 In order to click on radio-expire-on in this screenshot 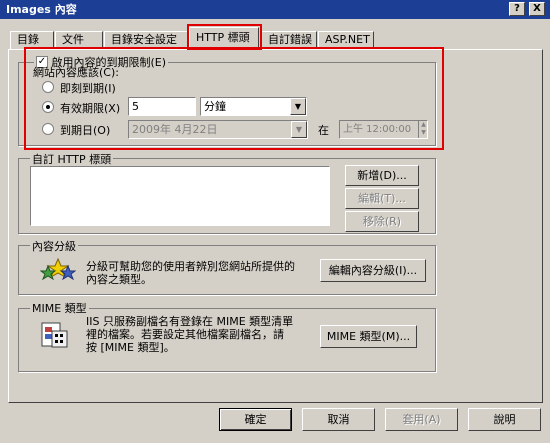, I will do `click(48, 129)`.